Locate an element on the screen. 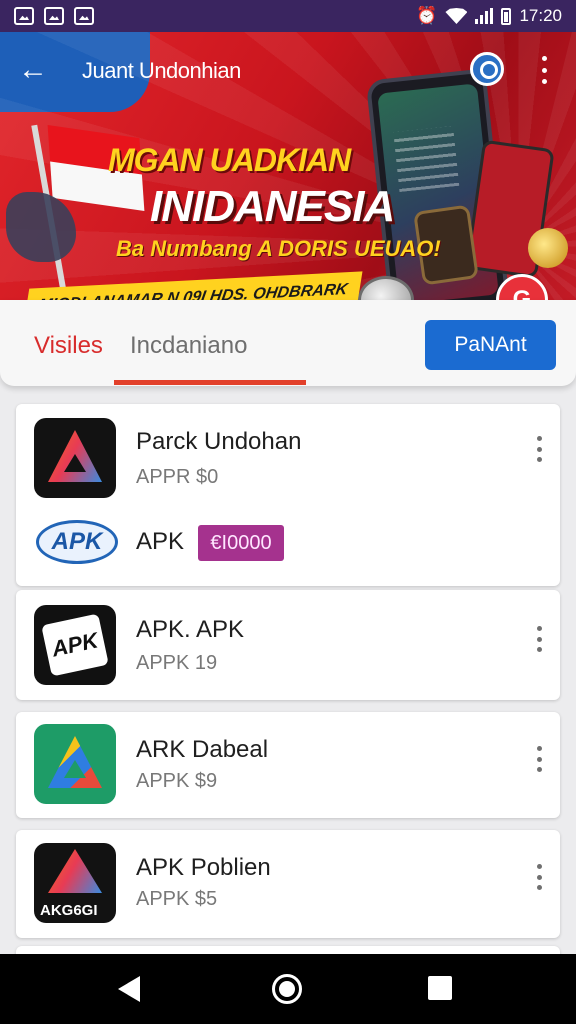 This screenshot has height=1024, width=576. nav-recents-icon is located at coordinates (440, 988).